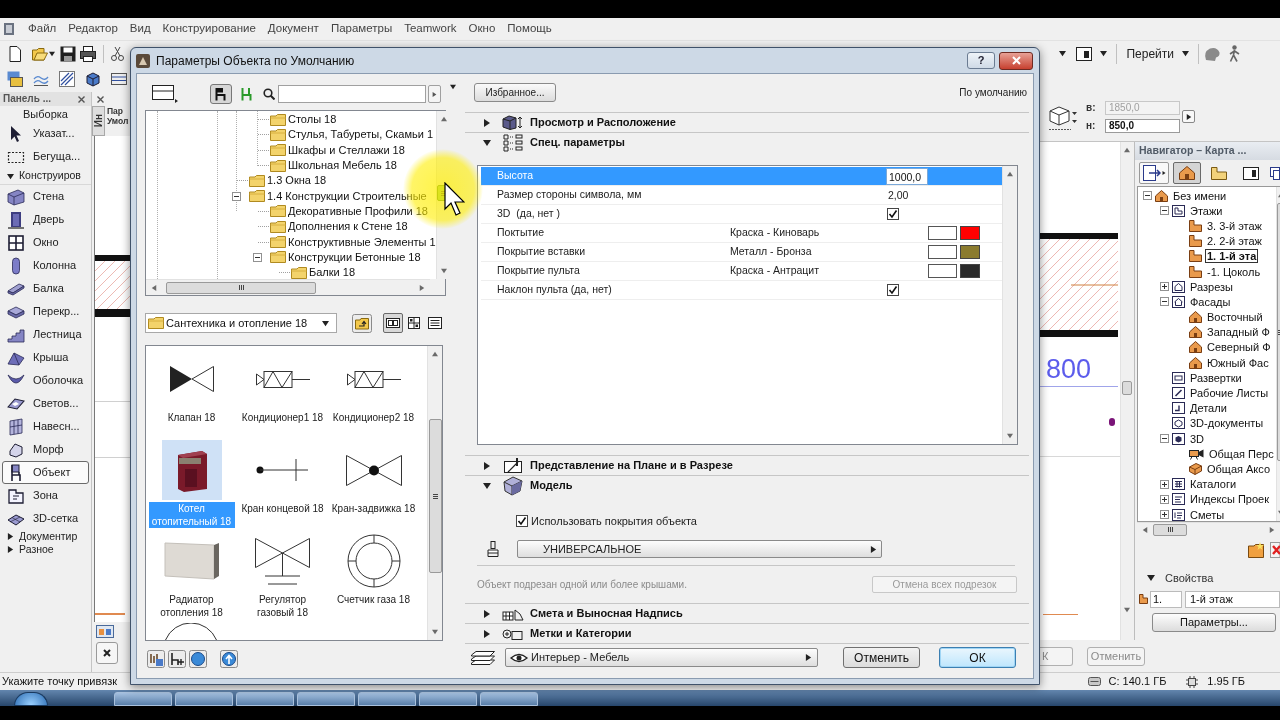 This screenshot has width=1280, height=720. Describe the element at coordinates (282, 508) in the screenshot. I see `object-label: Кран концевой 18` at that location.